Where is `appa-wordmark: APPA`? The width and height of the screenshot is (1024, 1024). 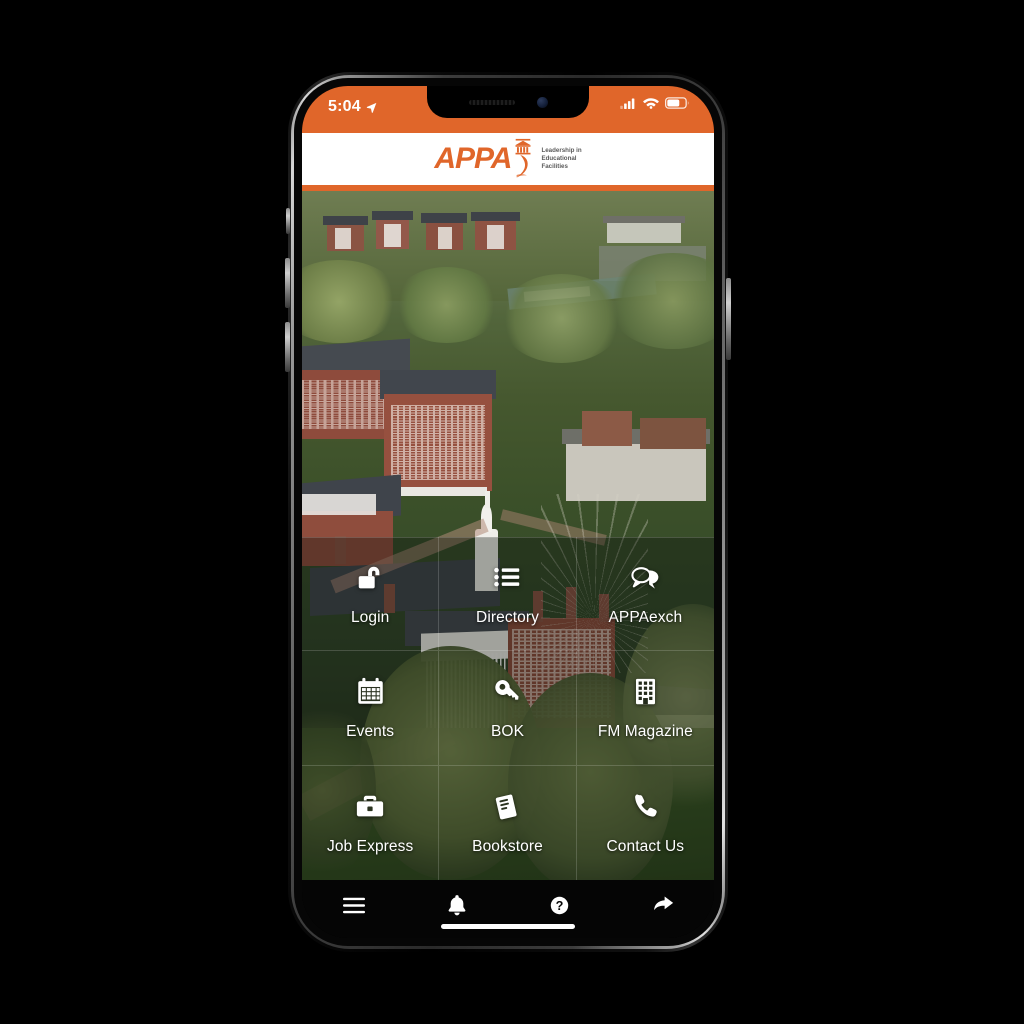 appa-wordmark: APPA is located at coordinates (473, 158).